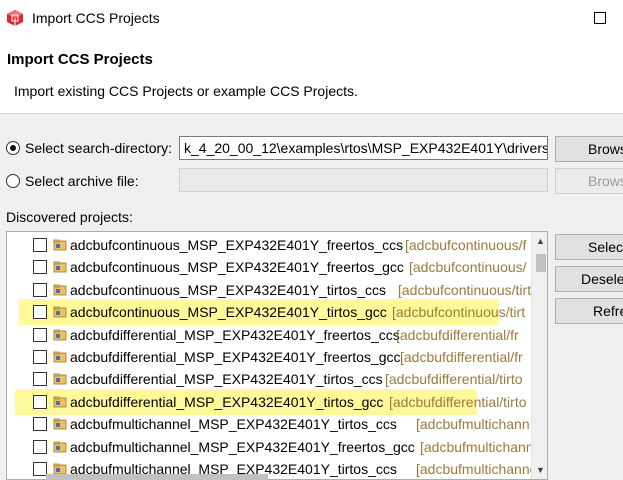 The image size is (623, 480). I want to click on archive-file-radio, so click(13, 181).